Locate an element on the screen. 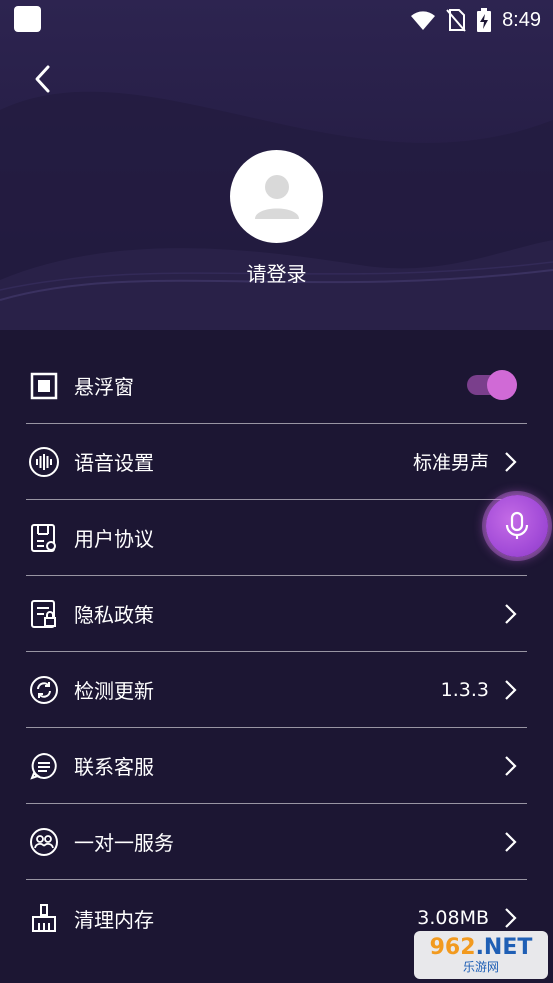 This screenshot has width=553, height=983. chevron-left-icon is located at coordinates (42, 79).